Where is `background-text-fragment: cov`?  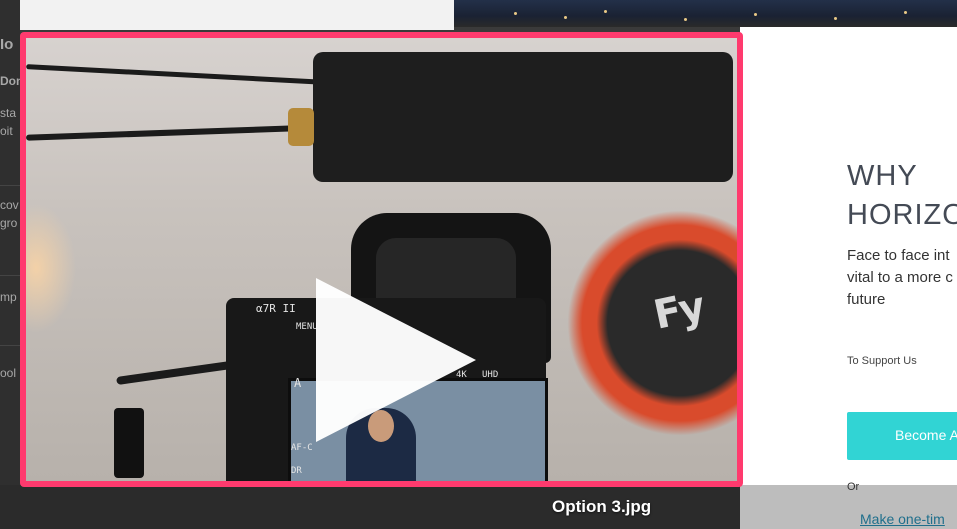 background-text-fragment: cov is located at coordinates (9, 205).